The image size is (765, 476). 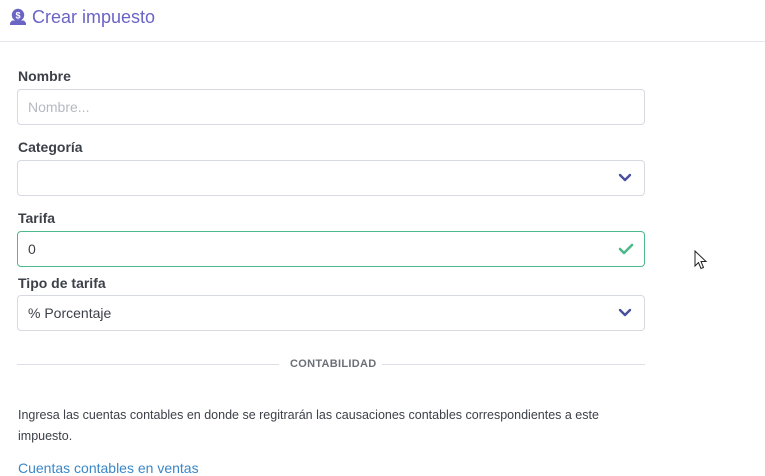 What do you see at coordinates (108, 468) in the screenshot?
I see `sales-accounts-link: Cuentas contables en ventas` at bounding box center [108, 468].